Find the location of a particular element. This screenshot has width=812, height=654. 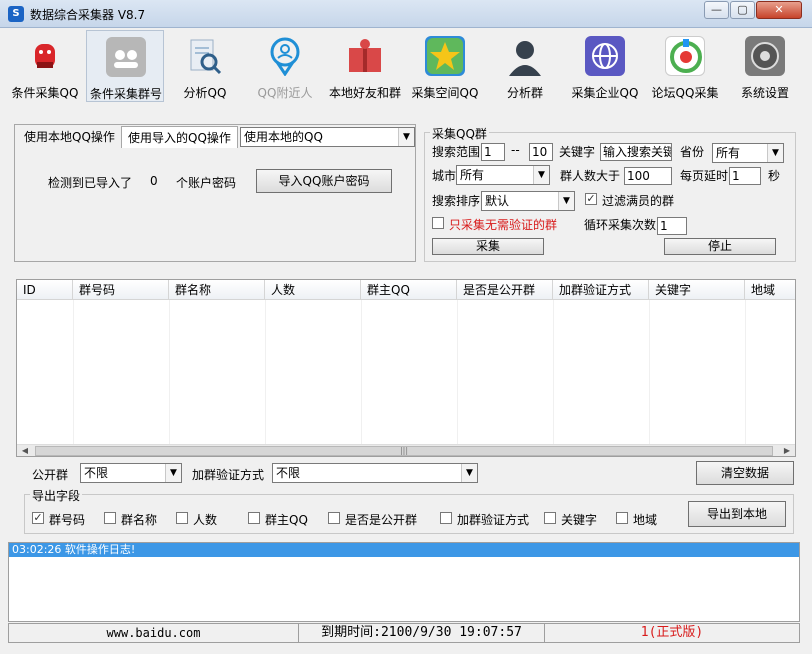

tool-analyze-group: 分析群 is located at coordinates (525, 66).